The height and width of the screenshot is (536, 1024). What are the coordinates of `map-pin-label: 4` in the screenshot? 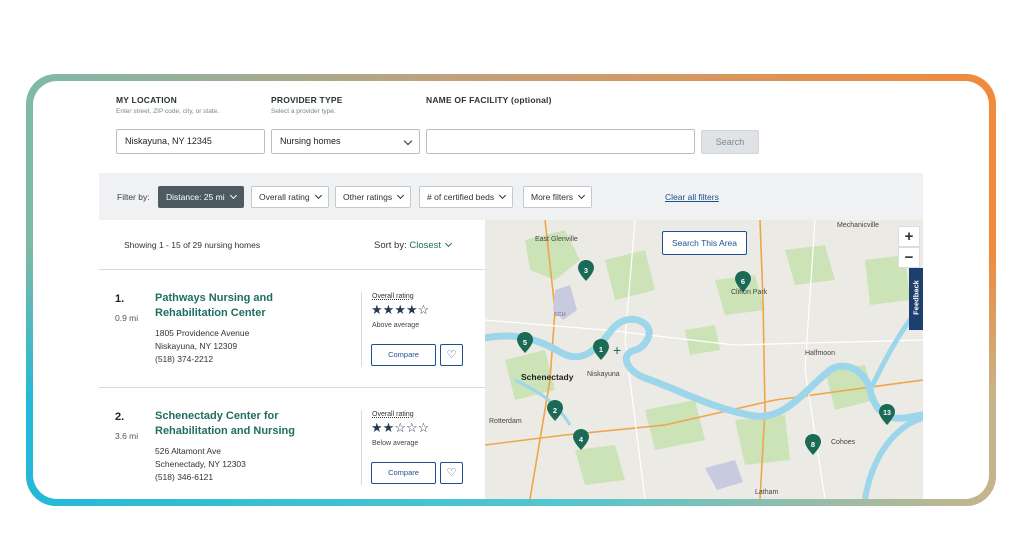 It's located at (581, 439).